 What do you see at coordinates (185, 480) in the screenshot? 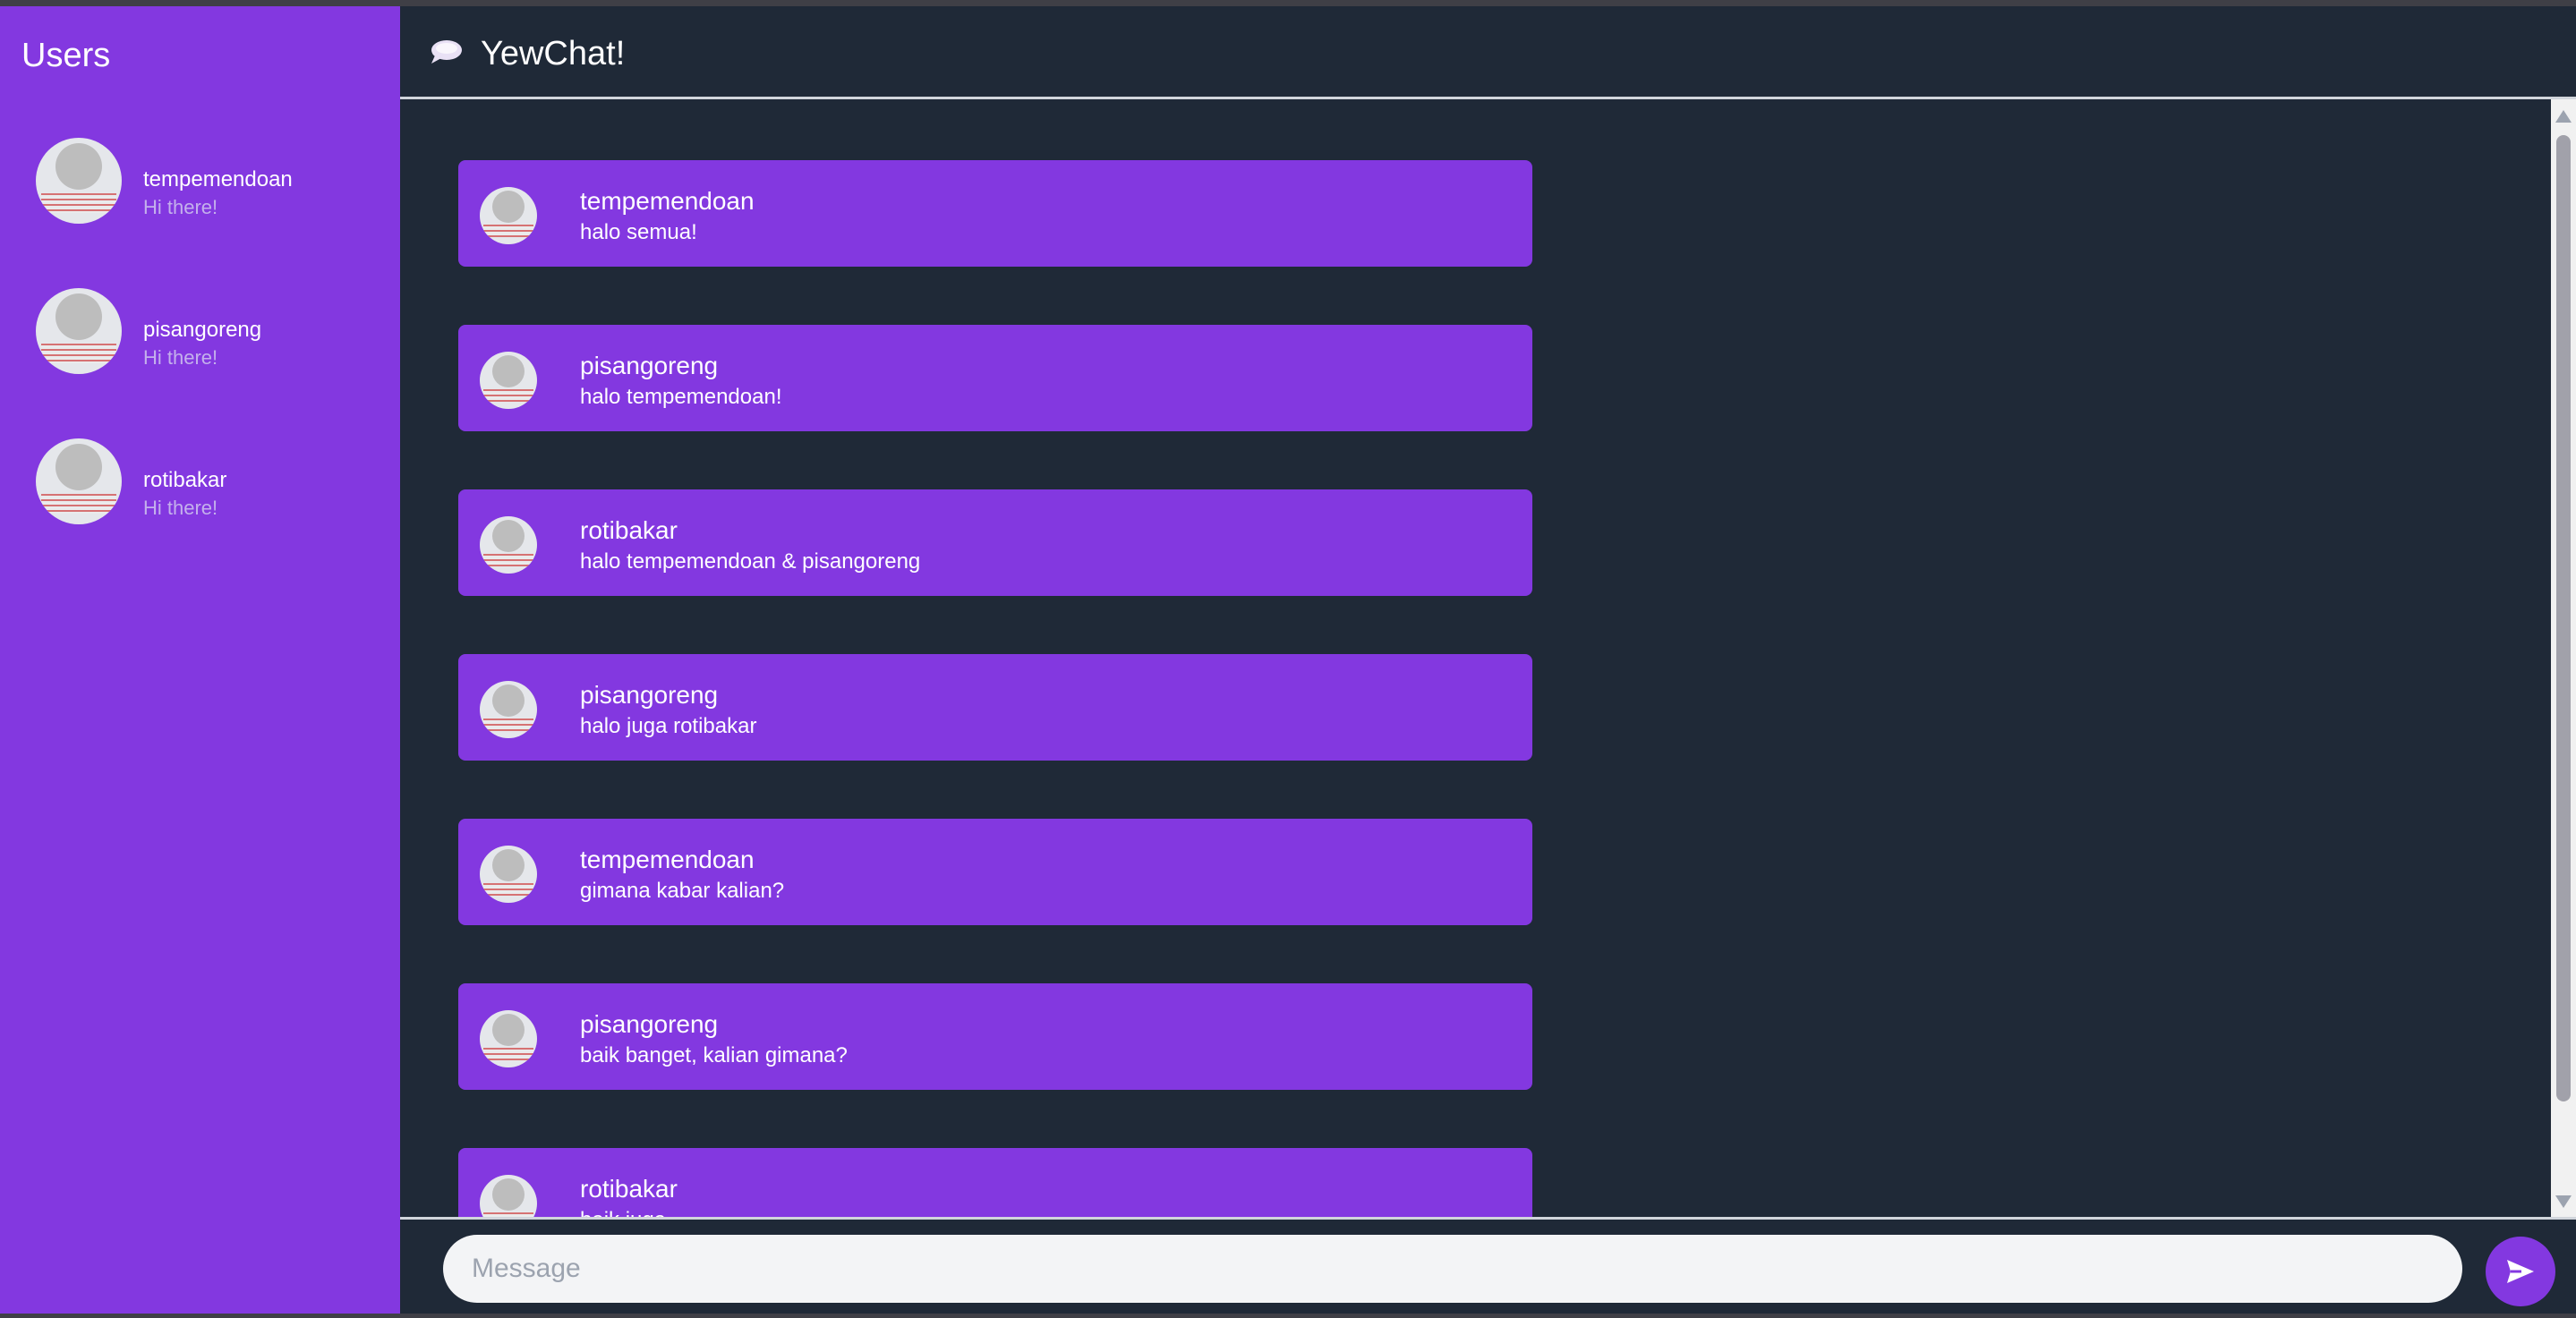
I see `user-name: rotibakar` at bounding box center [185, 480].